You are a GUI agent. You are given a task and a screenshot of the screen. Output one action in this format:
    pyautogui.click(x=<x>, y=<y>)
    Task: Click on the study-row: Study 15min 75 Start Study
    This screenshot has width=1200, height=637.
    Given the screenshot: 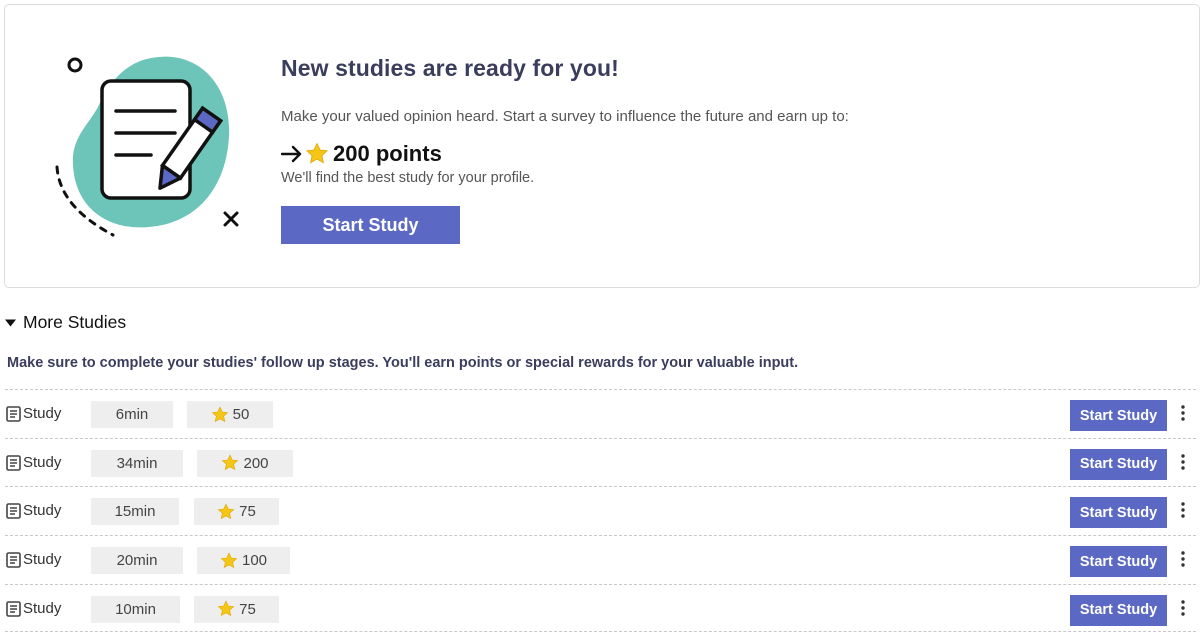 What is the action you would take?
    pyautogui.click(x=600, y=510)
    